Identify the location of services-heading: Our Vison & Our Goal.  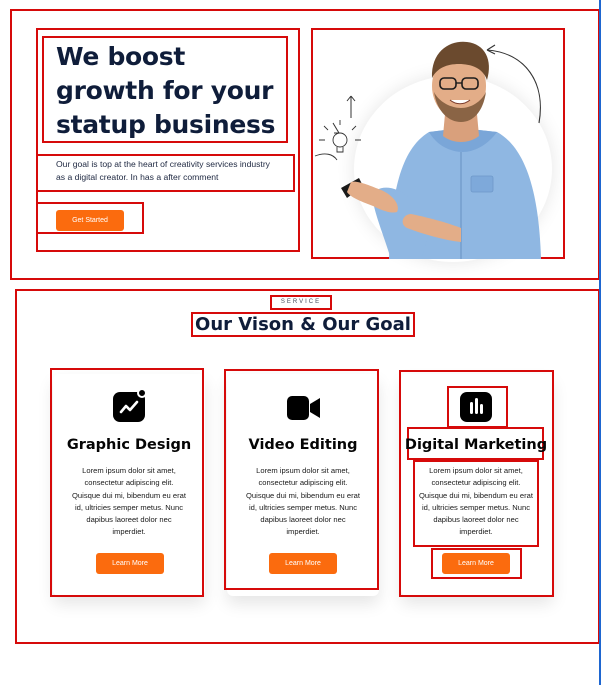
(303, 324).